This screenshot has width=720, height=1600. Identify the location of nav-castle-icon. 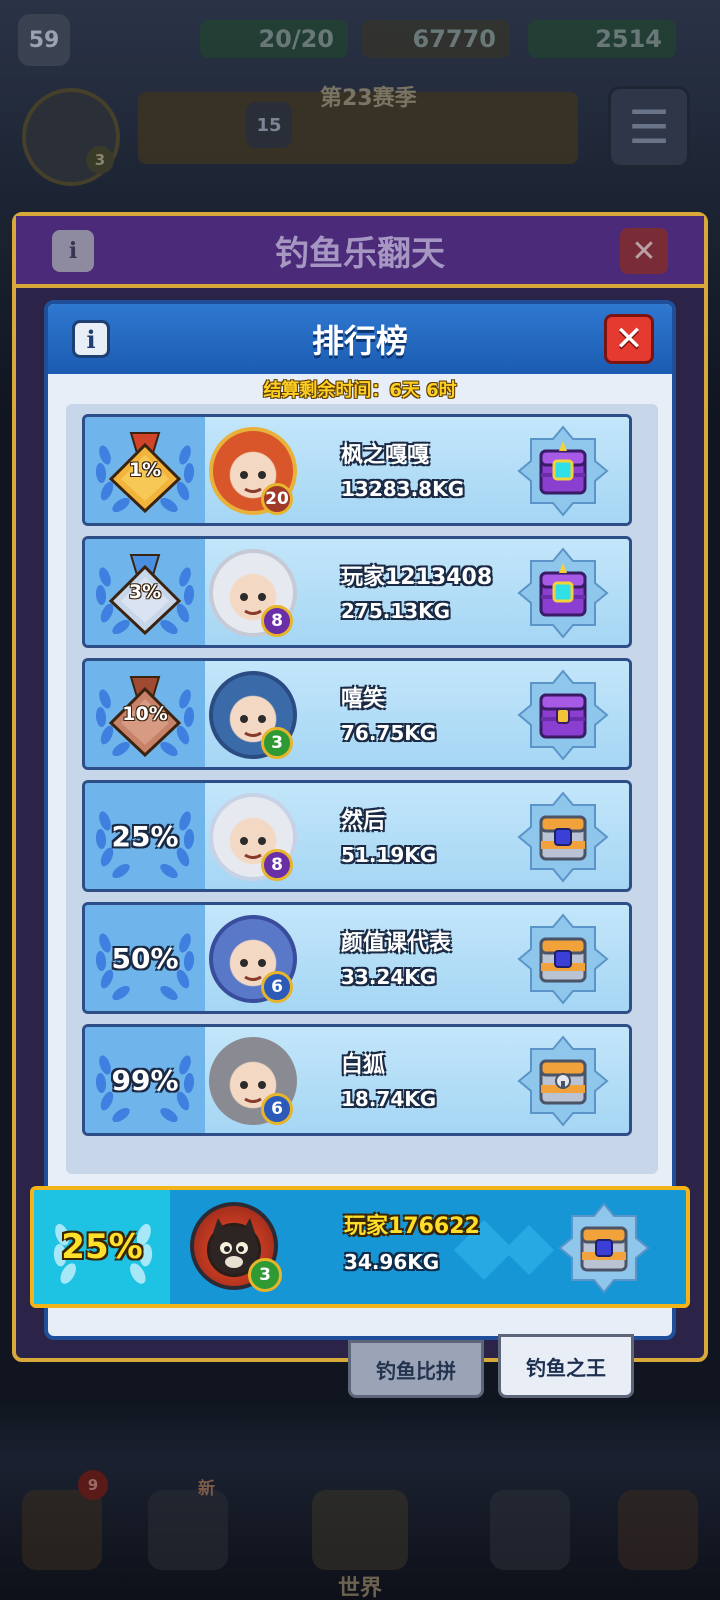
(62, 1530).